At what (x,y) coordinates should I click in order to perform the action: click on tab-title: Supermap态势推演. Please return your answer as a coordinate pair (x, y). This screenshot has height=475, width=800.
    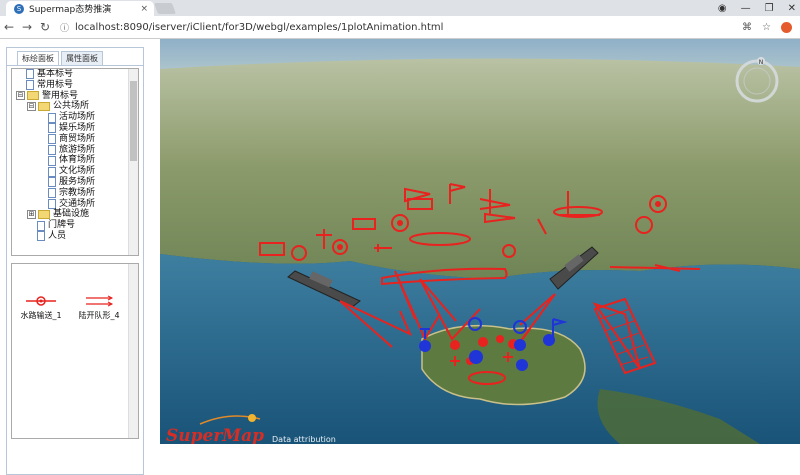
    Looking at the image, I should click on (70, 10).